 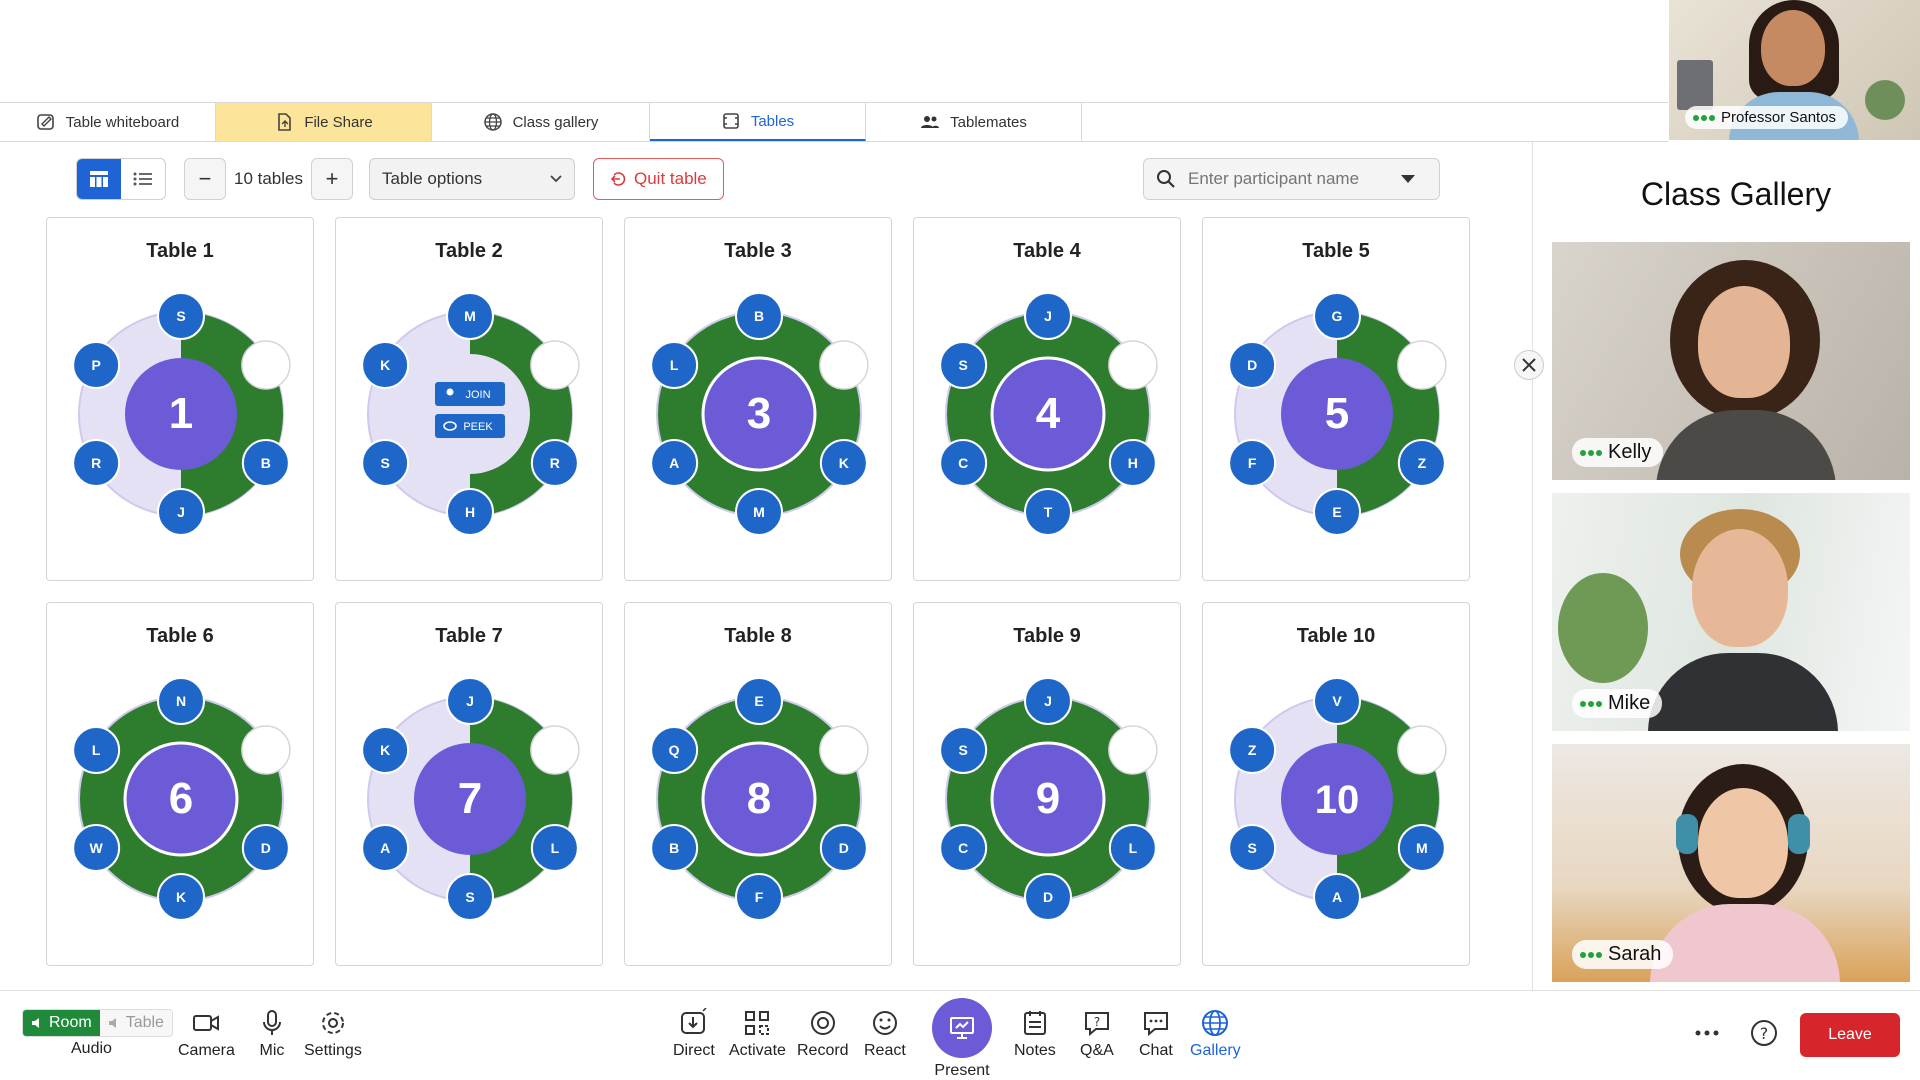 What do you see at coordinates (694, 1050) in the screenshot?
I see `direct-label: Direct` at bounding box center [694, 1050].